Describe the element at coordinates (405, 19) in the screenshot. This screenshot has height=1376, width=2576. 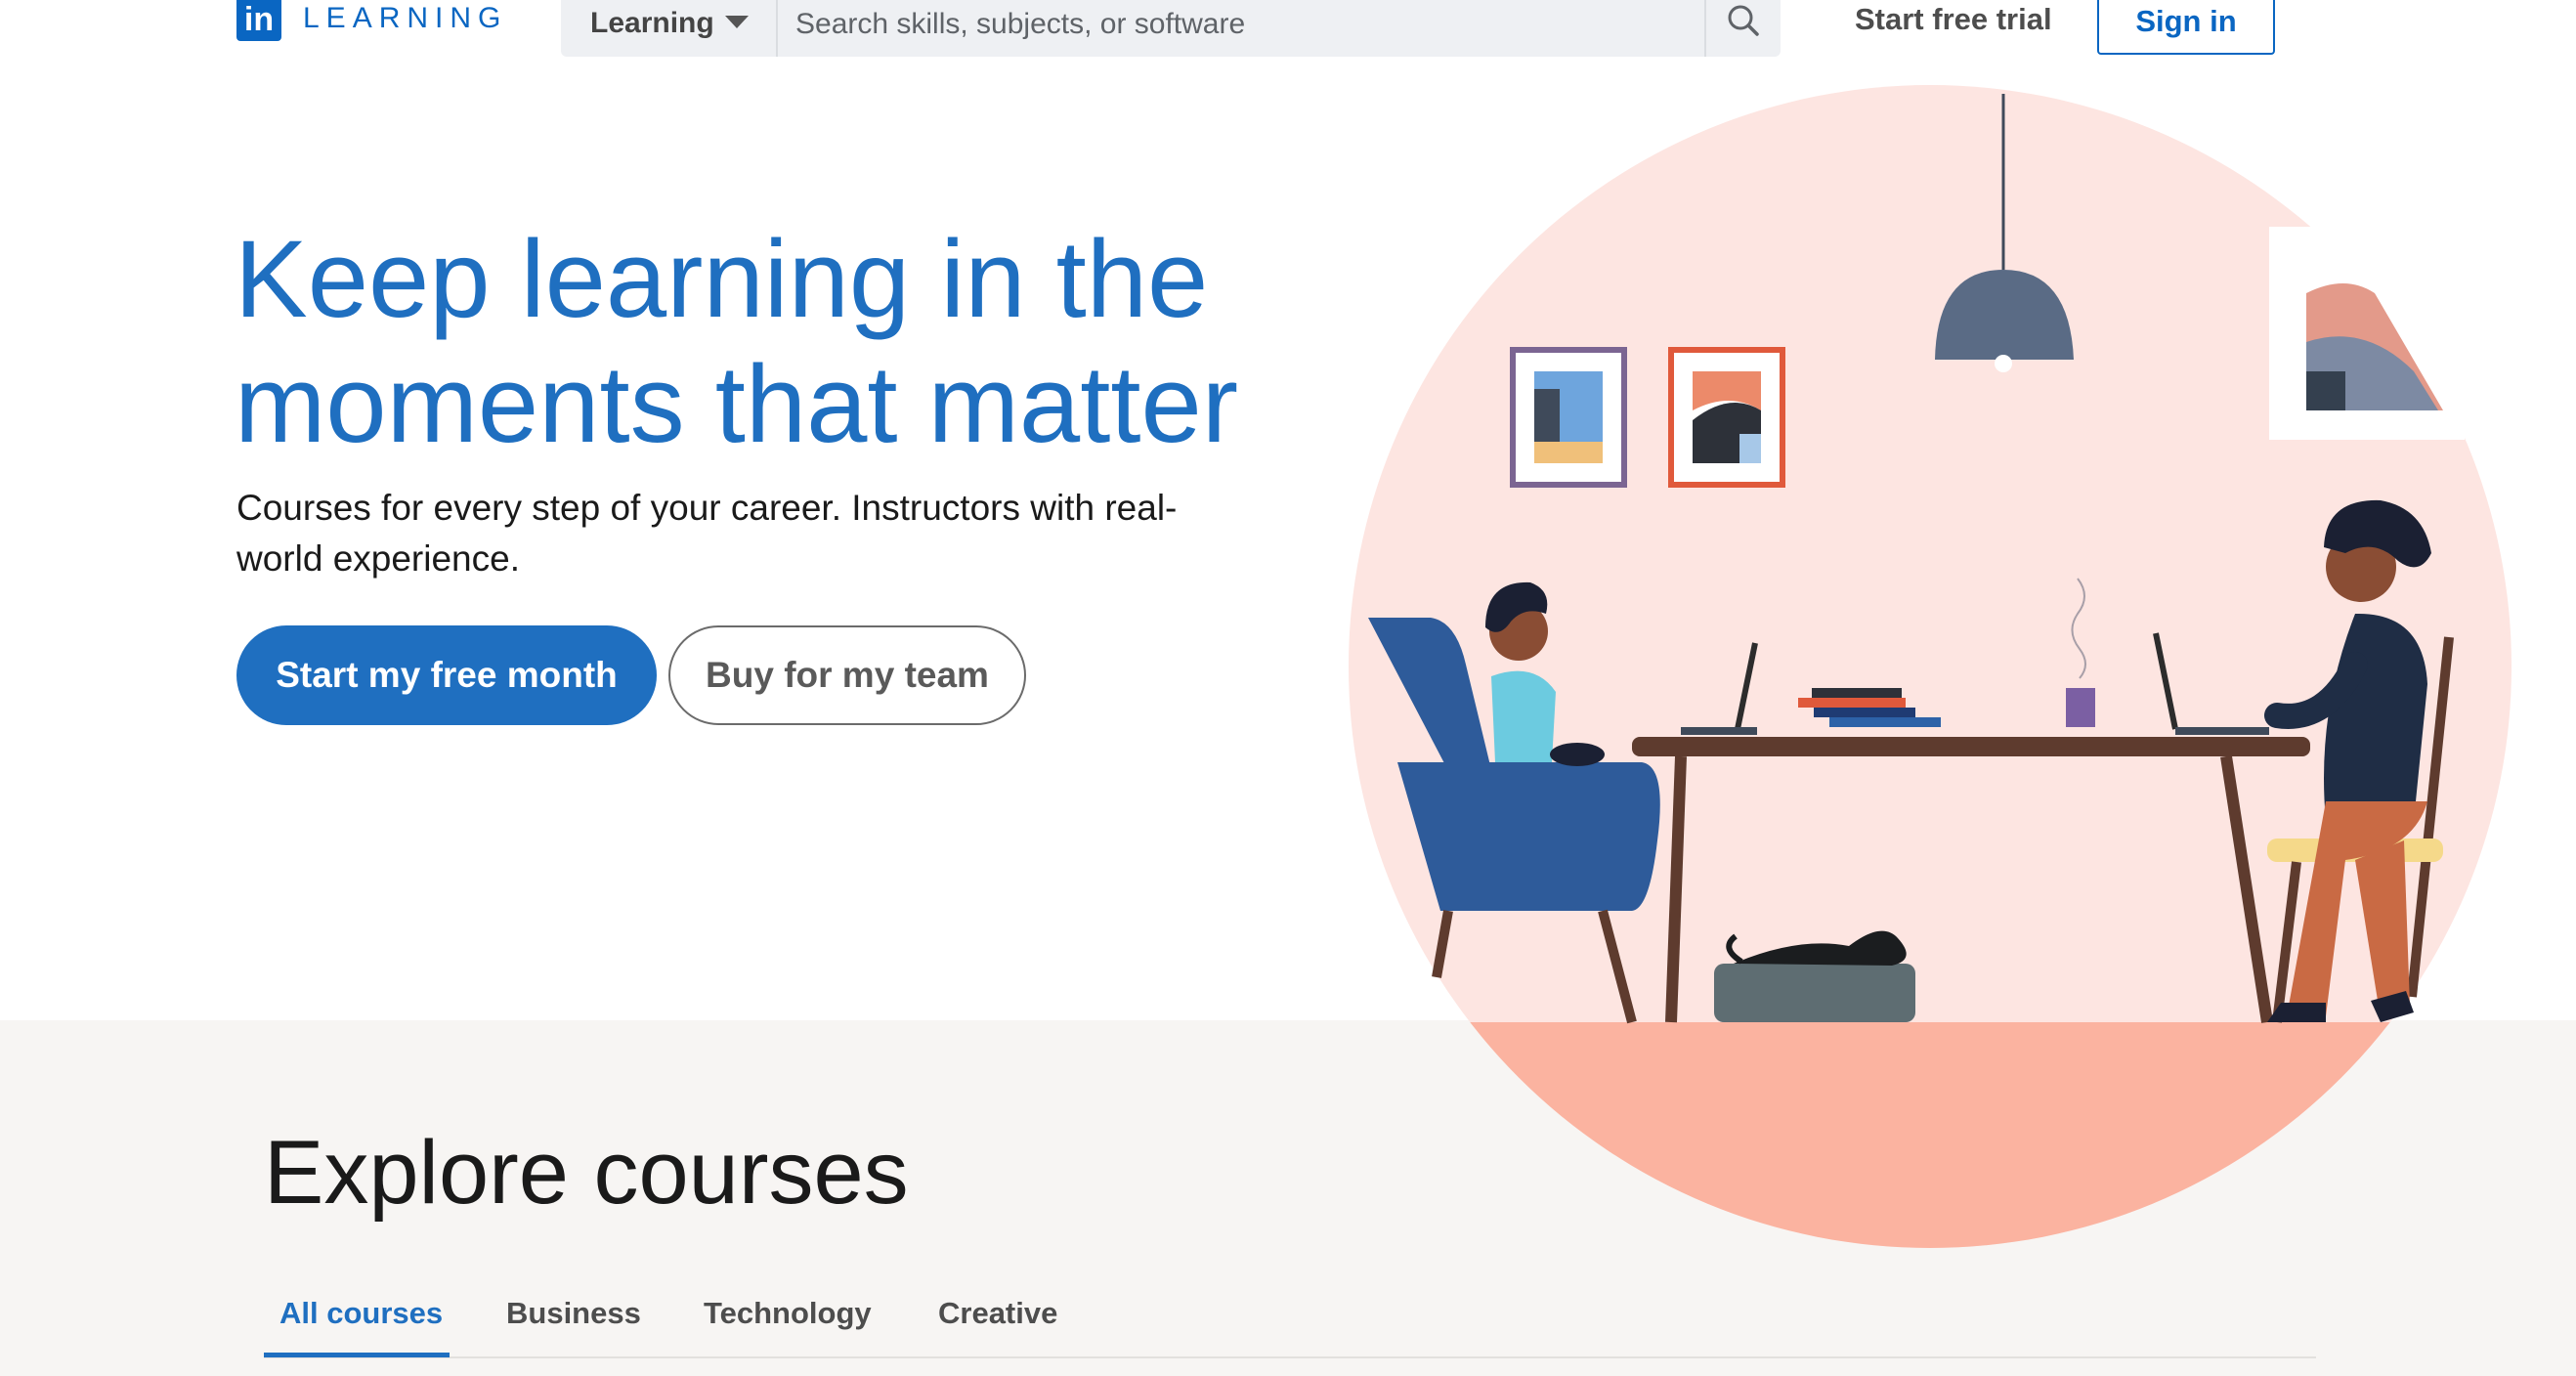
I see `logo-wordmark: LEARNING` at that location.